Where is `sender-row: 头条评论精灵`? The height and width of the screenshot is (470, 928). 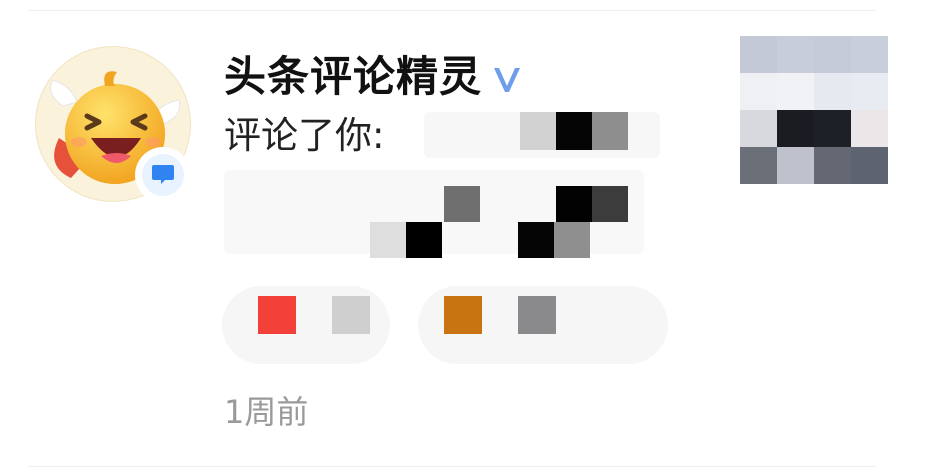
sender-row: 头条评论精灵 is located at coordinates (374, 77).